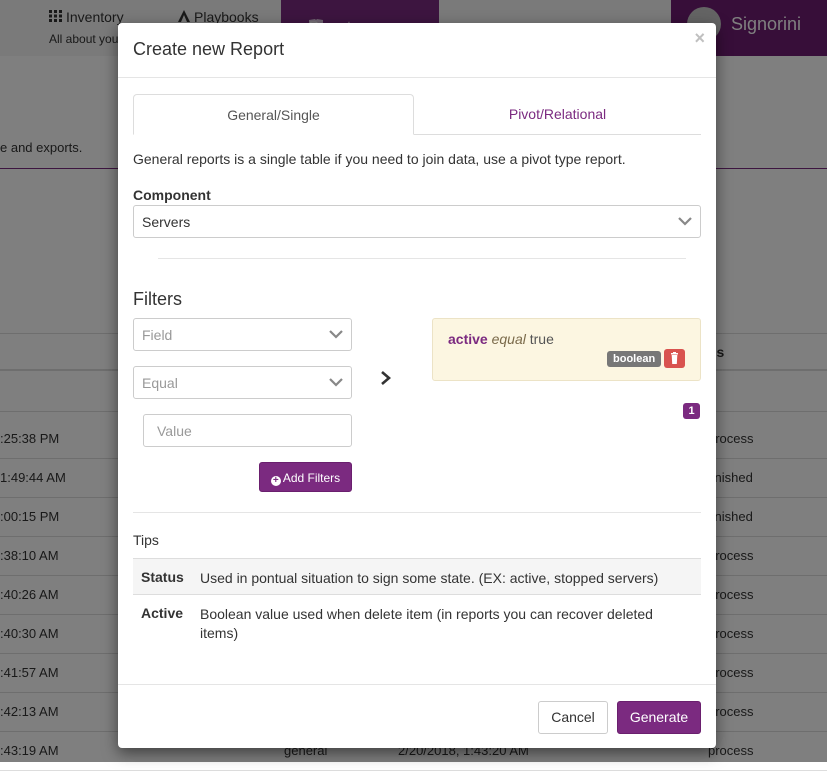 This screenshot has width=827, height=771. I want to click on add-filters-button: + Add Filters, so click(305, 477).